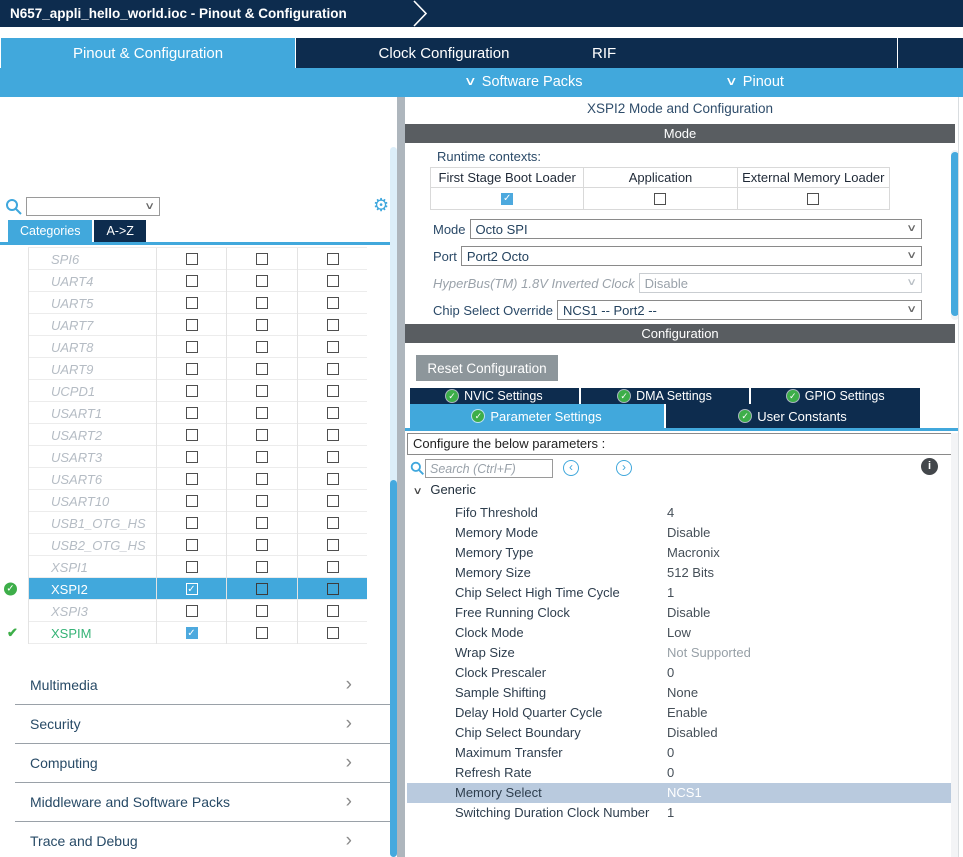 Image resolution: width=963 pixels, height=857 pixels. What do you see at coordinates (202, 763) in the screenshot?
I see `category-item: Computing ›` at bounding box center [202, 763].